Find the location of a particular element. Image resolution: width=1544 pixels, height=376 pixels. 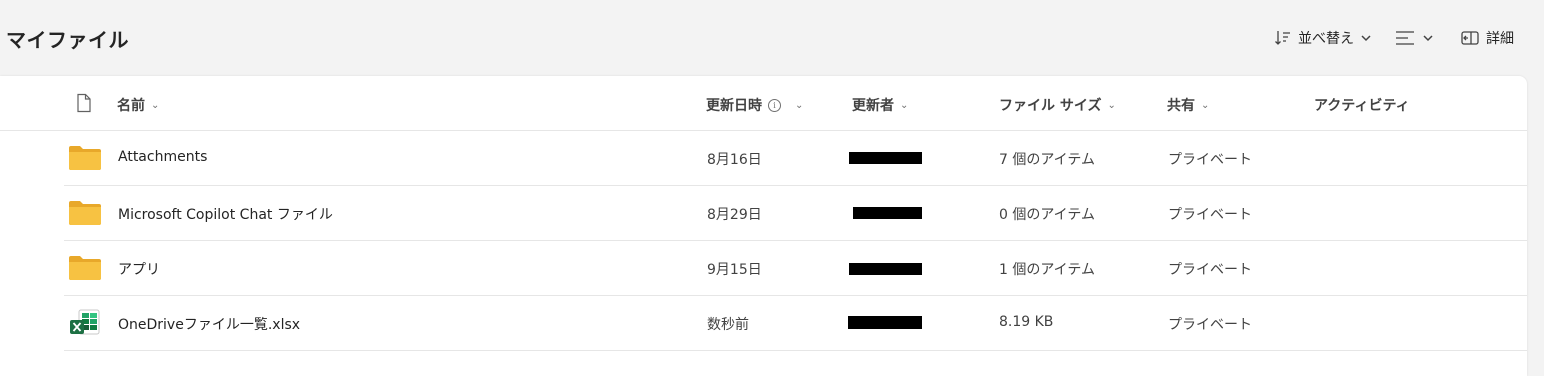

column-header-name: 名前 ⌄ is located at coordinates (138, 105).